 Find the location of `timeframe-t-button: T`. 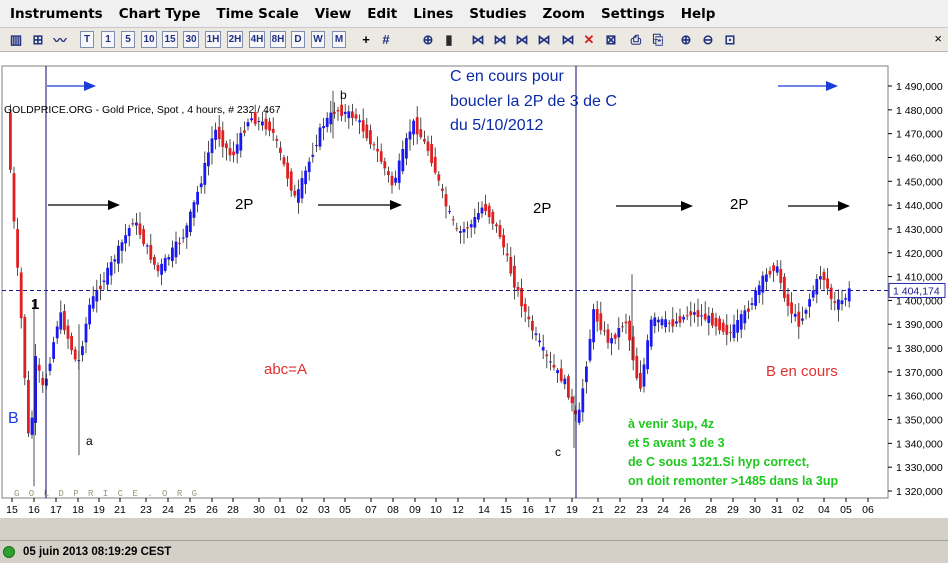

timeframe-t-button: T is located at coordinates (87, 39).